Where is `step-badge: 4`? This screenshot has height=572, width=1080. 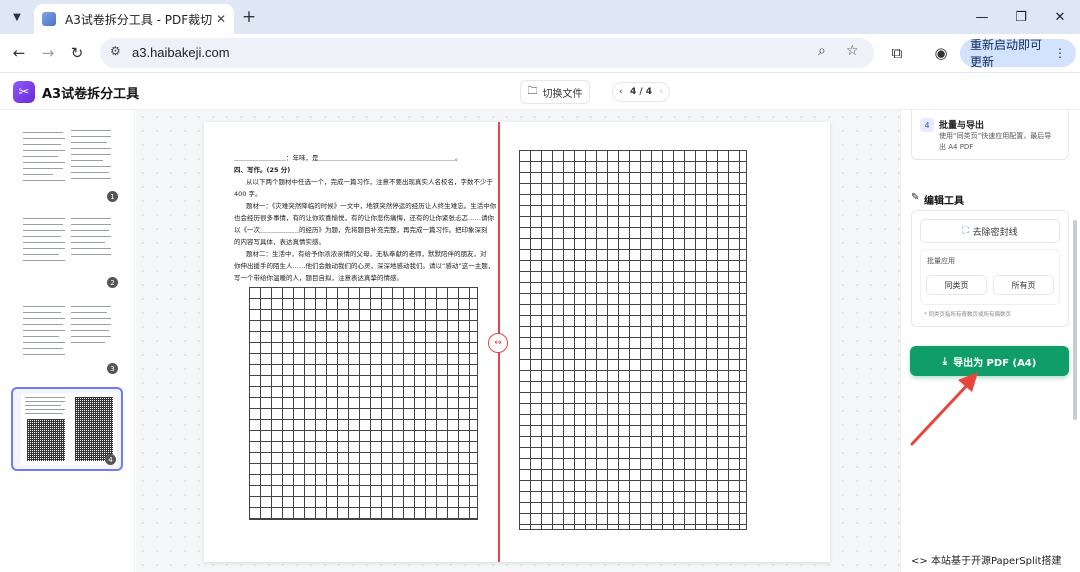
step-badge: 4 is located at coordinates (927, 125).